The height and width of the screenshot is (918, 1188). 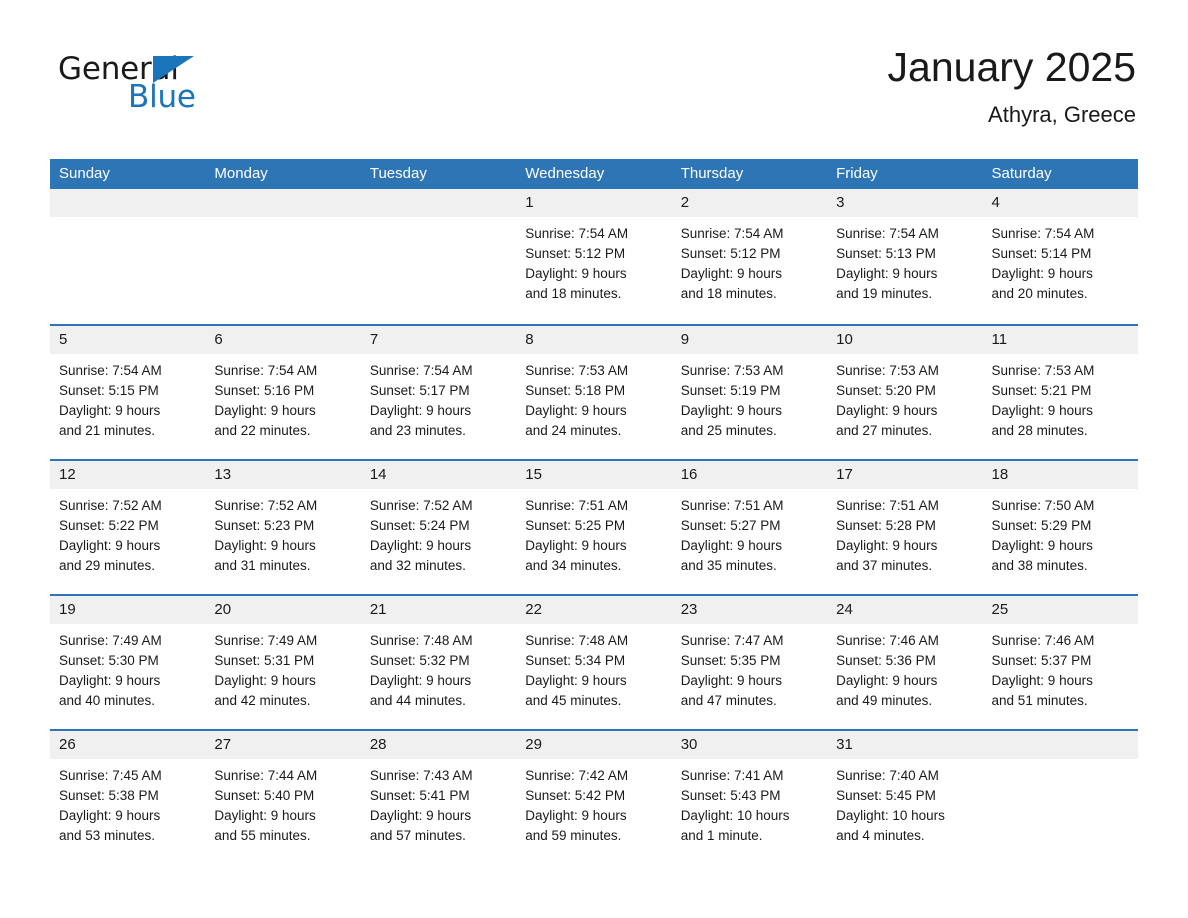 What do you see at coordinates (417, 700) in the screenshot?
I see `daylight-text-line2: and 44 minutes.` at bounding box center [417, 700].